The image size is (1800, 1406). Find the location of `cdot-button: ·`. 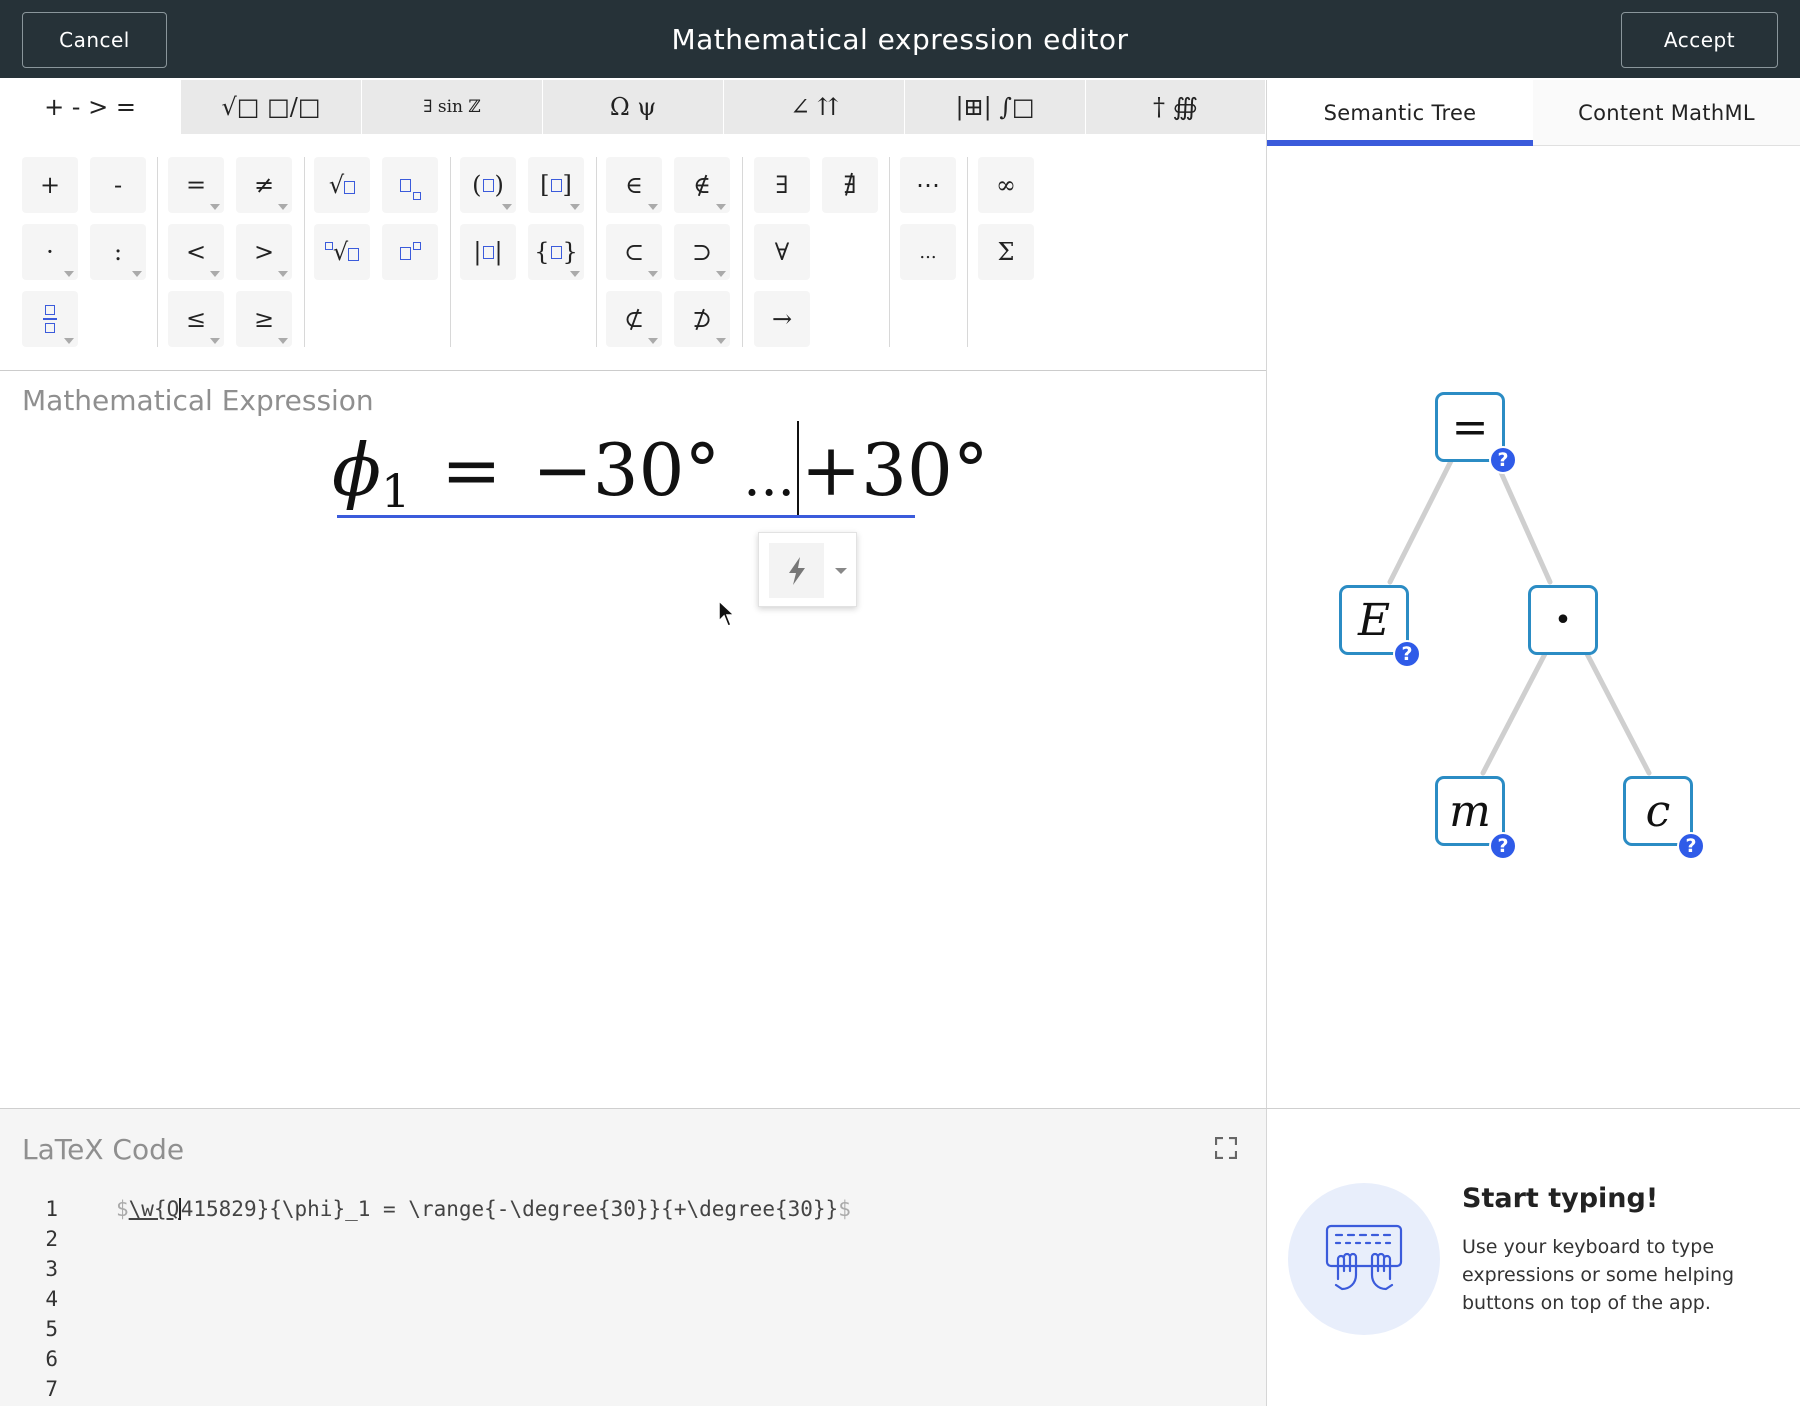

cdot-button: · is located at coordinates (50, 252).